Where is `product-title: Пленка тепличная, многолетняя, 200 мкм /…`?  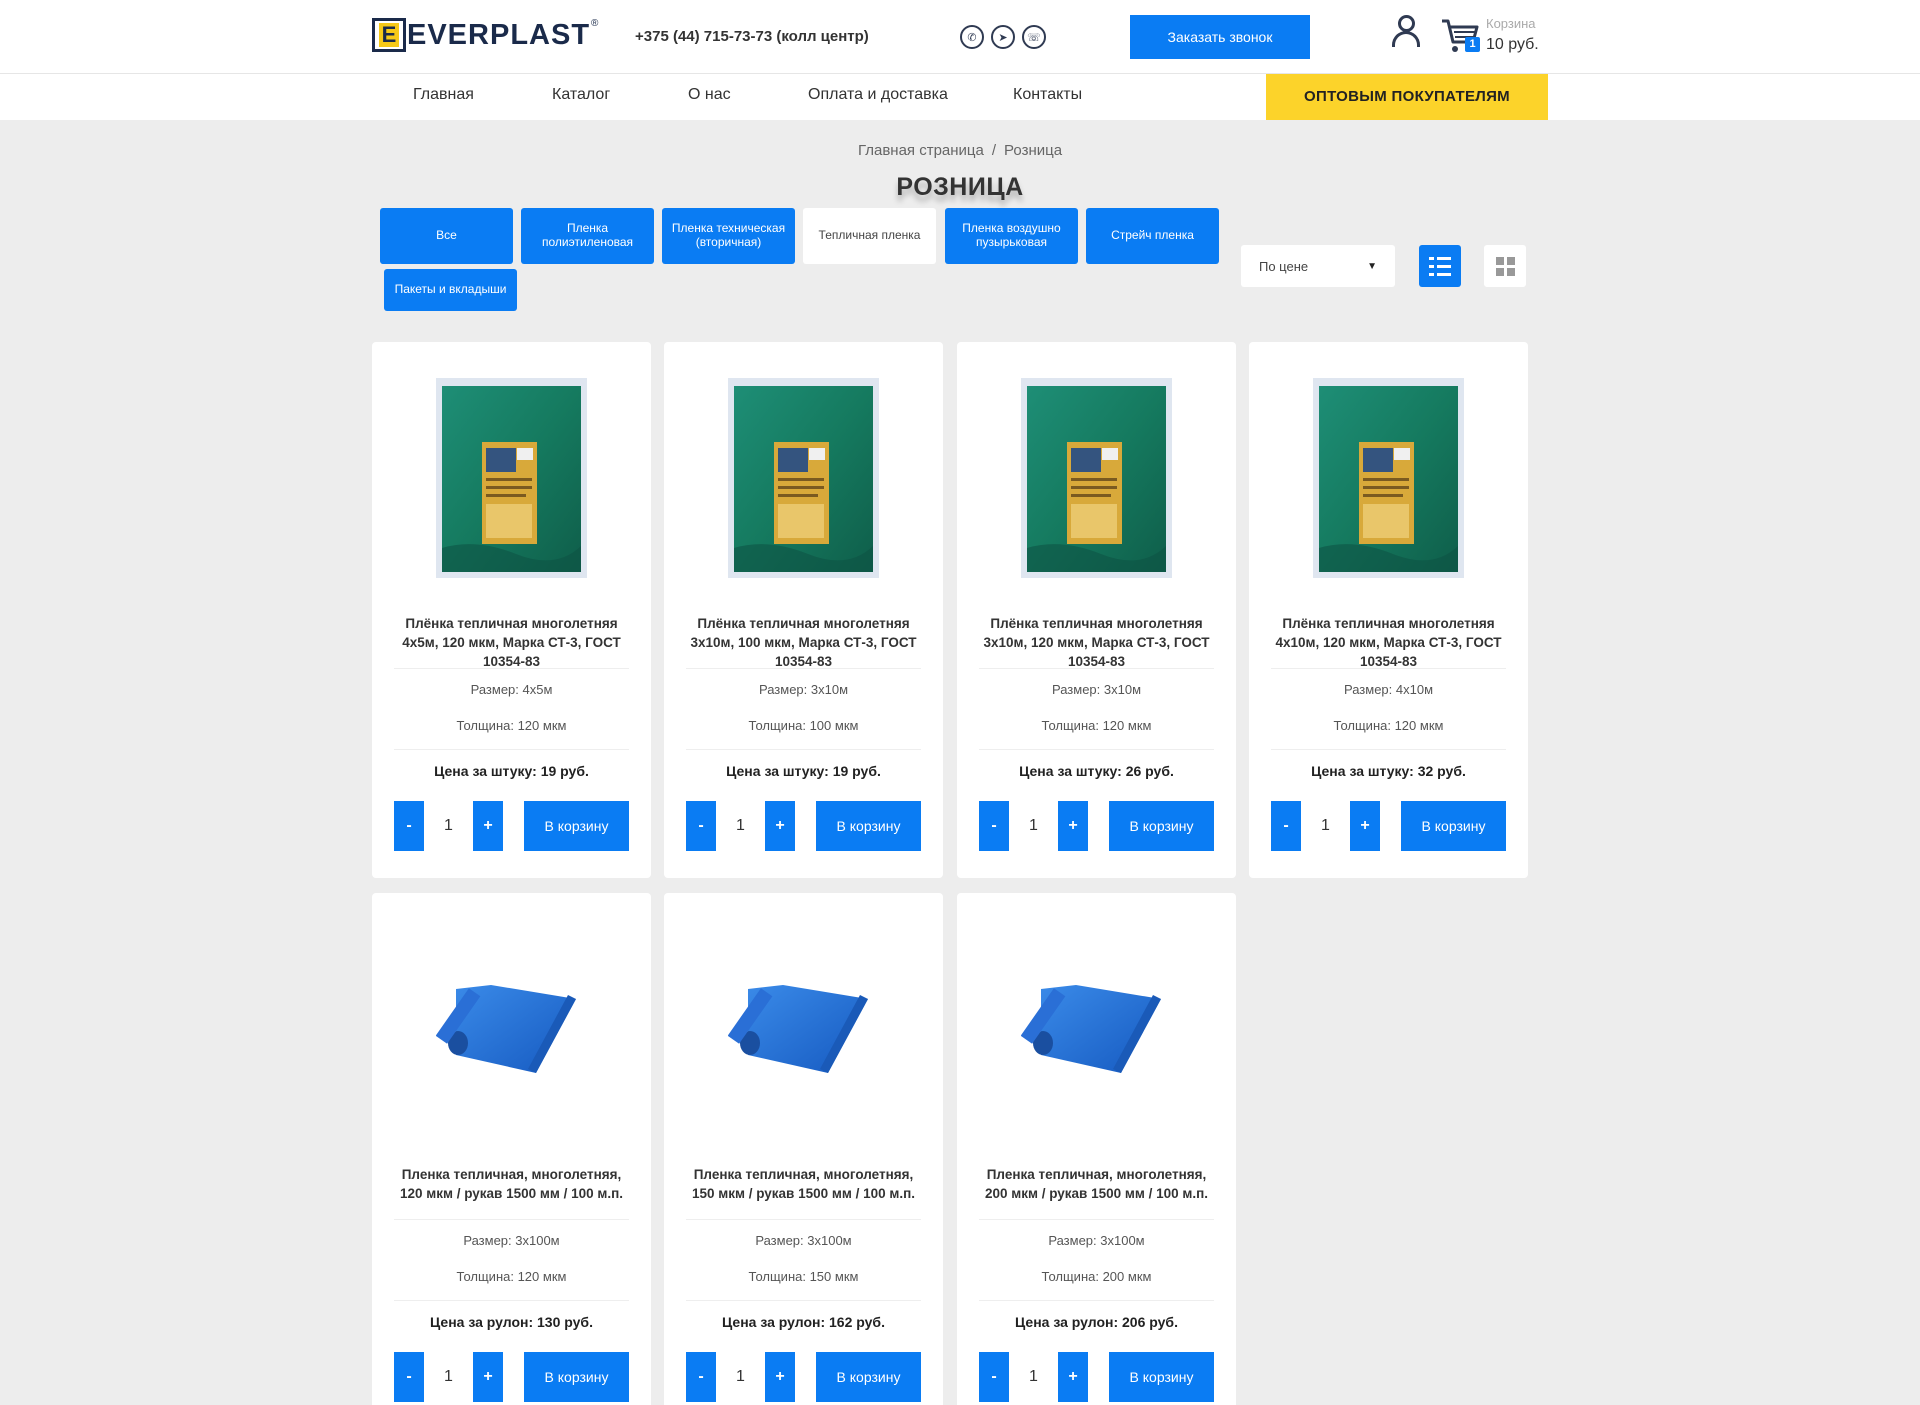 product-title: Пленка тепличная, многолетняя, 200 мкм /… is located at coordinates (1096, 1192).